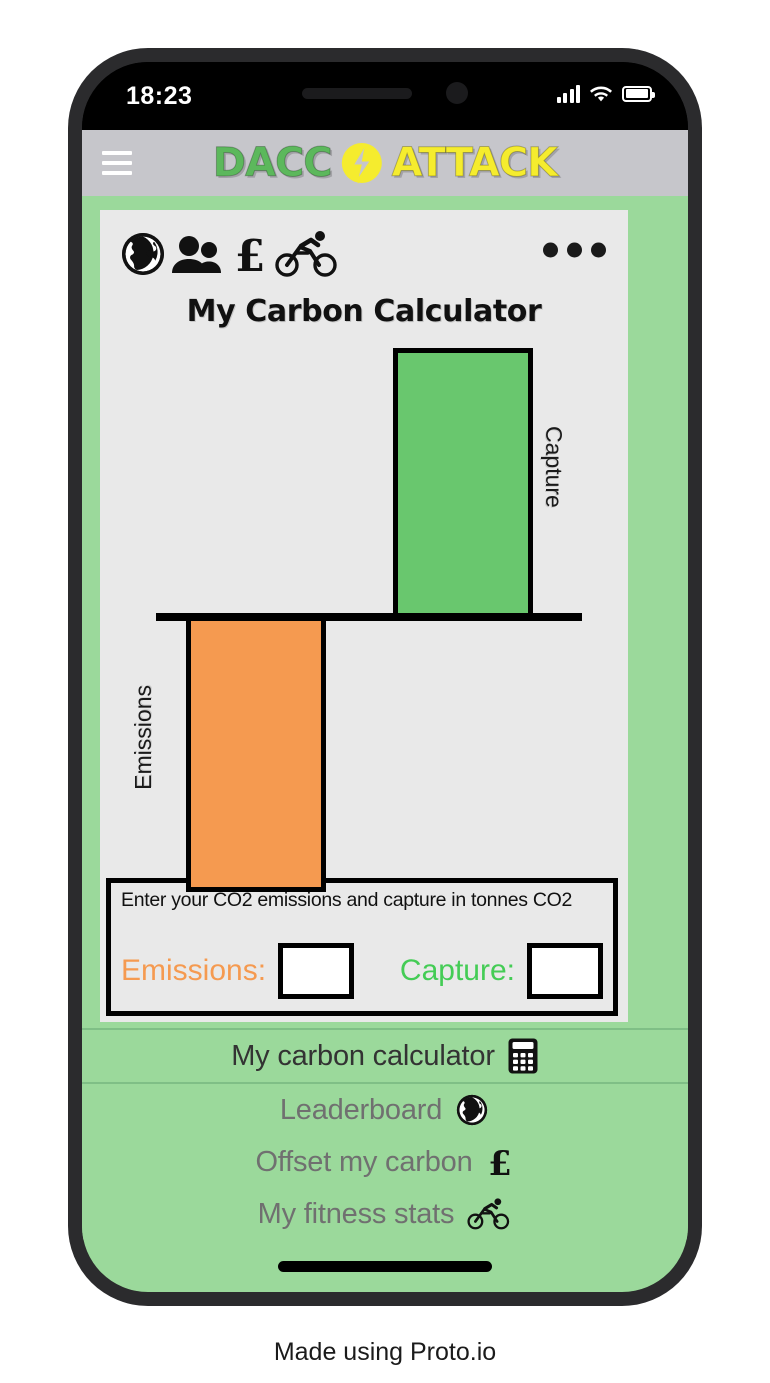 The height and width of the screenshot is (1383, 770). Describe the element at coordinates (523, 1056) in the screenshot. I see `calculator-icon` at that location.